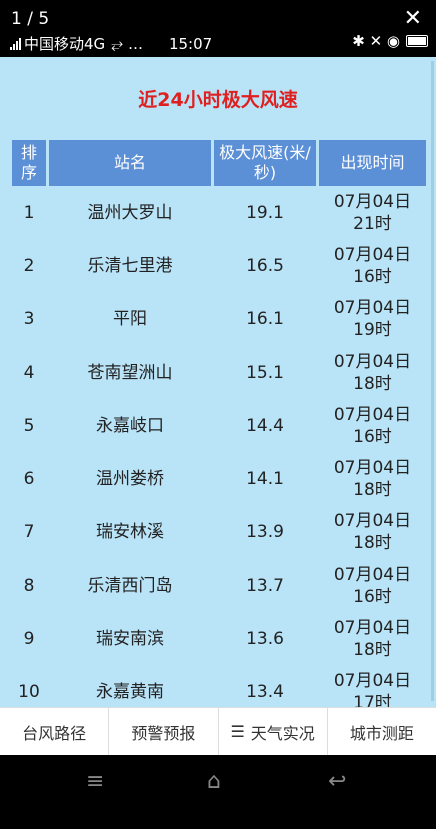  Describe the element at coordinates (432, 381) in the screenshot. I see `scrollbar` at that location.